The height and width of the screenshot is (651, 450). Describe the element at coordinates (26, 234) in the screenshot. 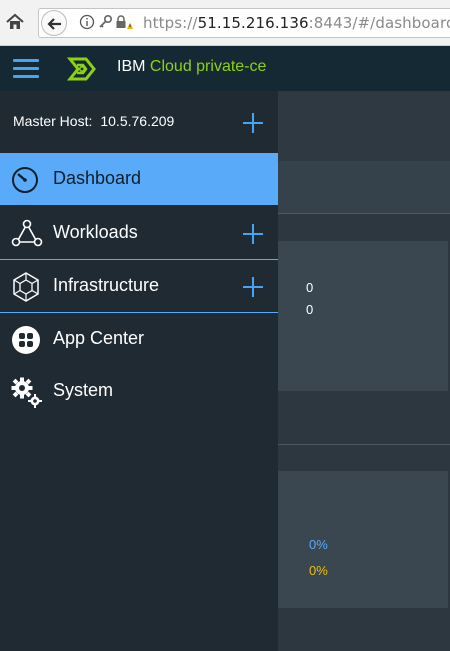

I see `workloads-icon` at that location.